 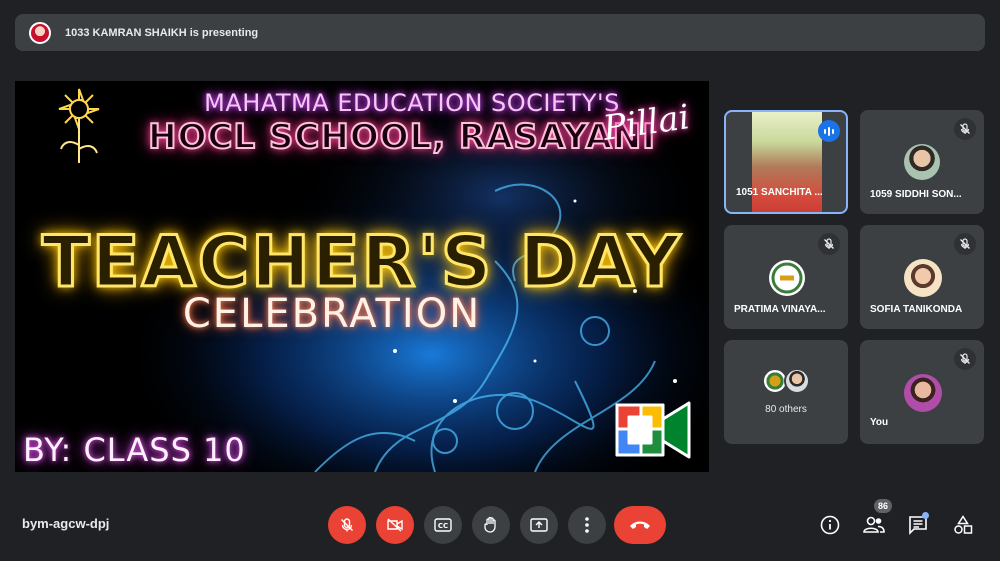 What do you see at coordinates (925, 515) in the screenshot?
I see `chat-notification-dot` at bounding box center [925, 515].